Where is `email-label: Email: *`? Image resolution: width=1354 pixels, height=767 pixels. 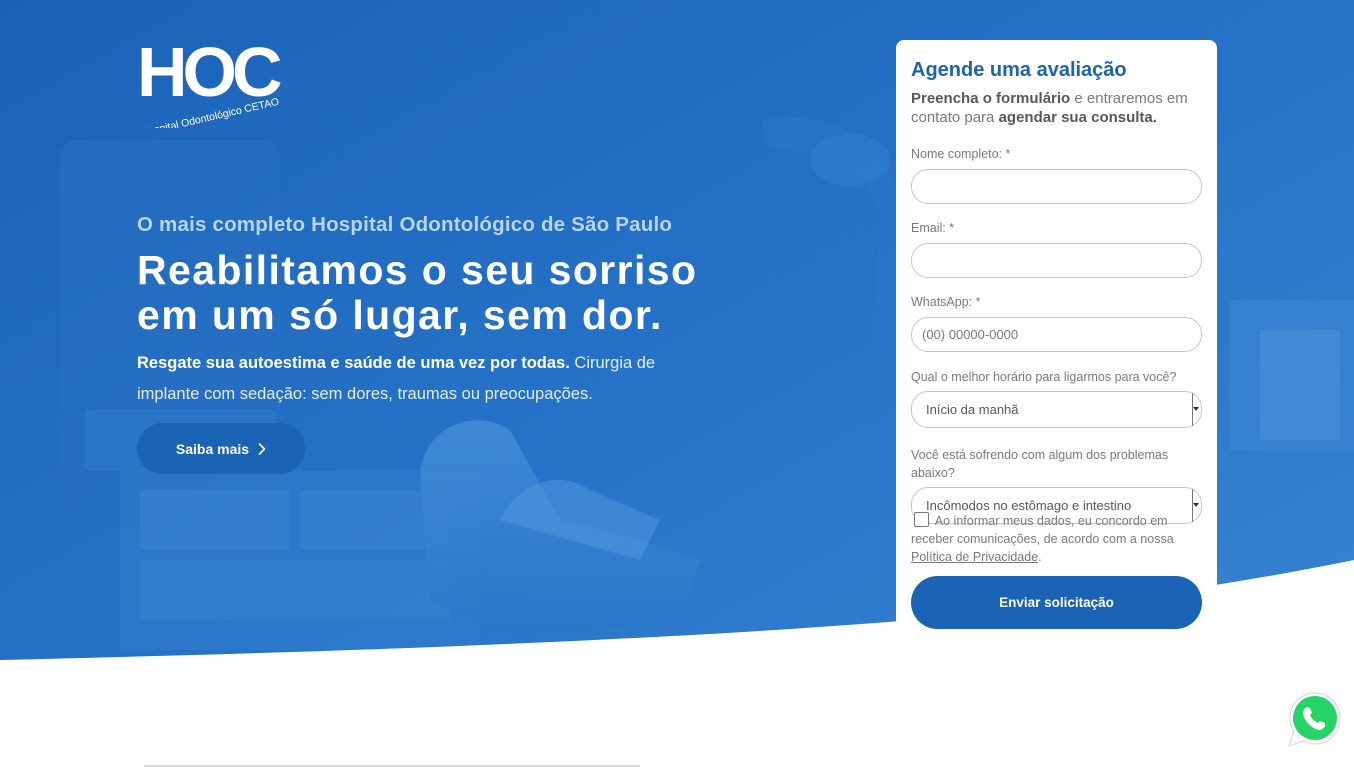 email-label: Email: * is located at coordinates (933, 228).